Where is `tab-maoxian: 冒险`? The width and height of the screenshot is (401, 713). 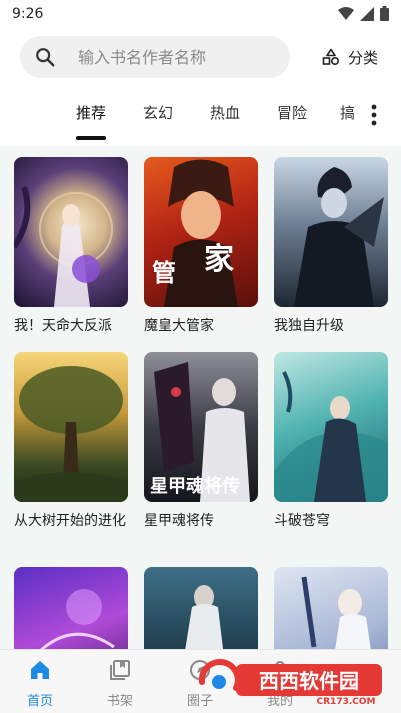
tab-maoxian: 冒险 is located at coordinates (292, 112).